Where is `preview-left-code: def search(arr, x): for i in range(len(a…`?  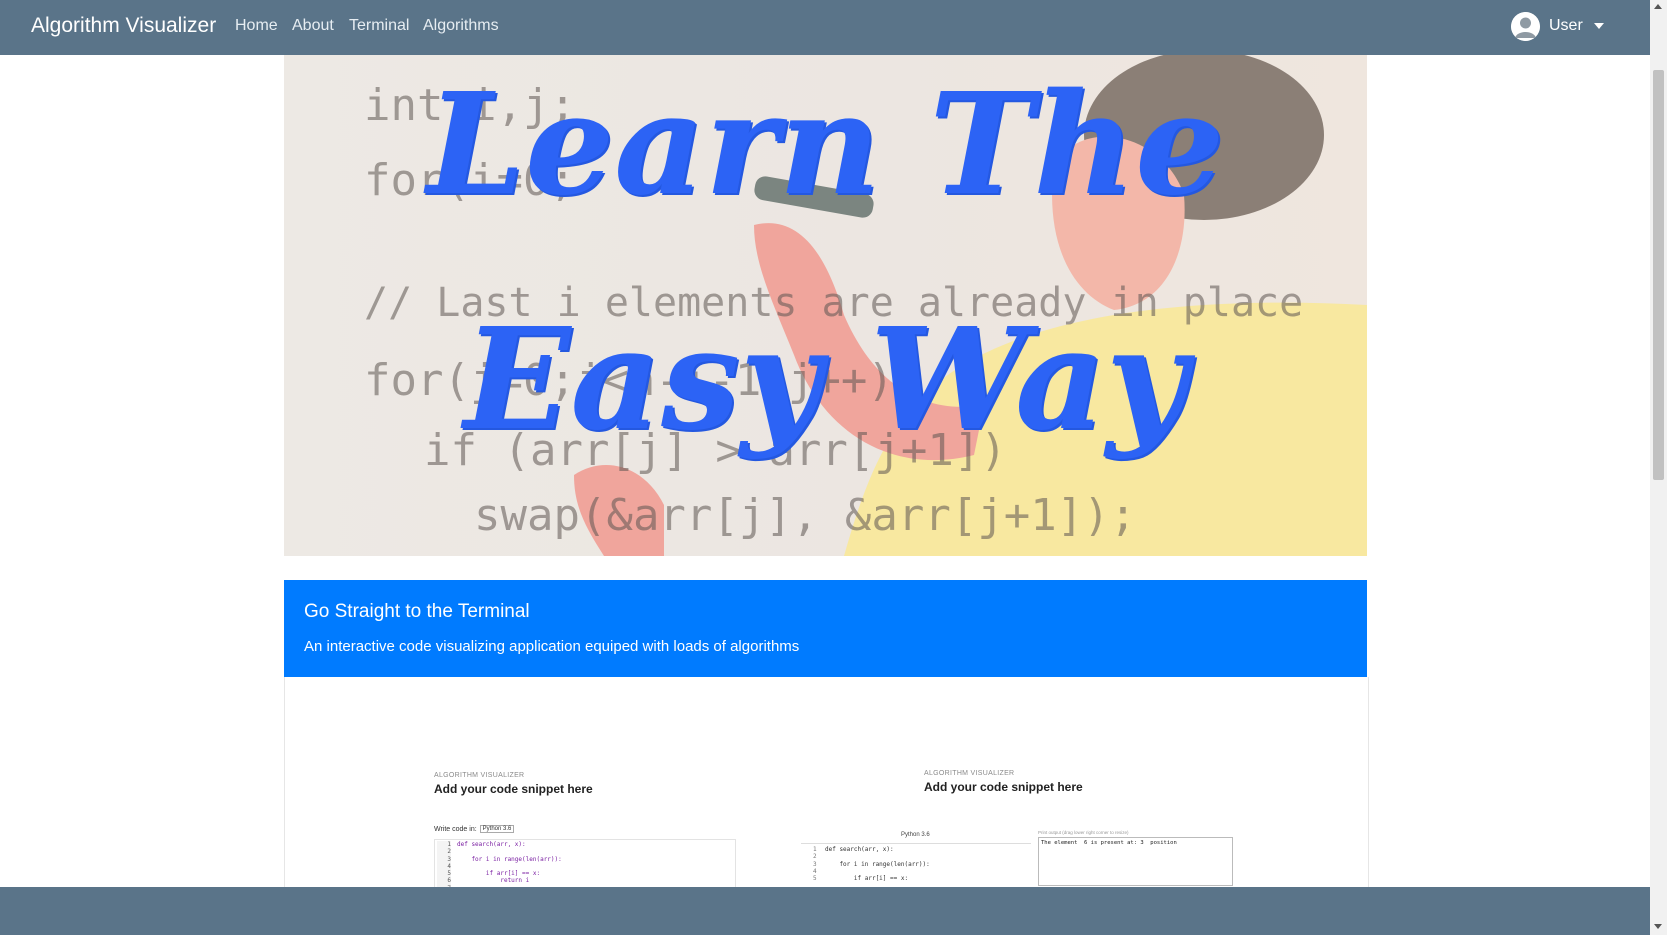
preview-left-code: def search(arr, x): for i in range(len(a… is located at coordinates (509, 863).